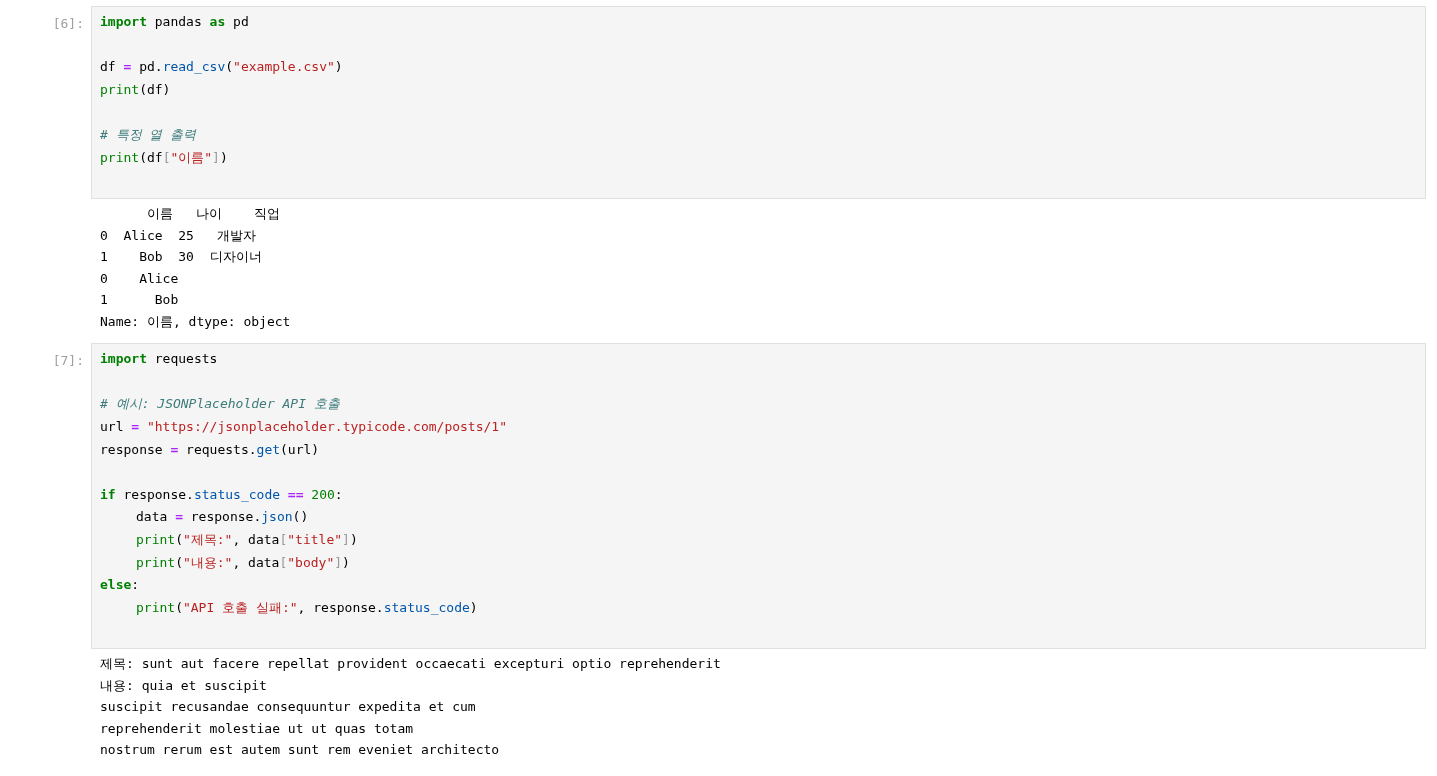  What do you see at coordinates (411, 664) in the screenshot?
I see `output-line: 제목: sunt aut facere repellat provident occaecati excepturi optio reprehenderit` at bounding box center [411, 664].